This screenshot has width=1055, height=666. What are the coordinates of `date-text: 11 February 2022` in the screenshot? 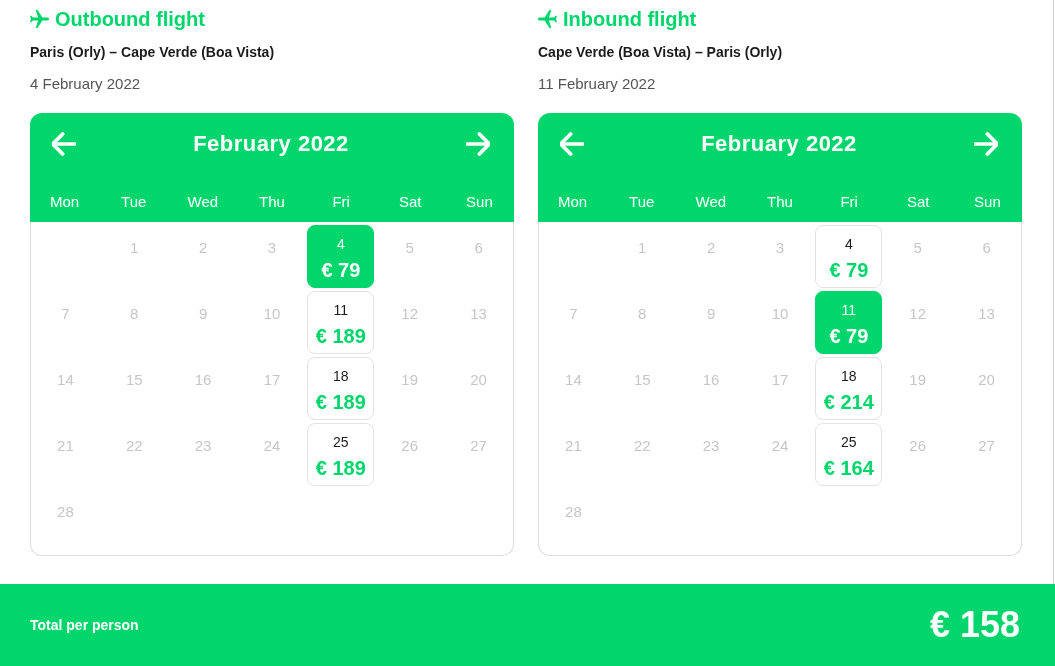 It's located at (597, 84).